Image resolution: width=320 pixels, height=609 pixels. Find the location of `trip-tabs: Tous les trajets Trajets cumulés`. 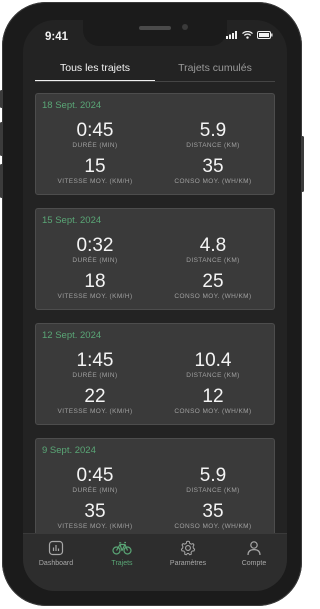

trip-tabs: Tous les trajets Trajets cumulés is located at coordinates (155, 71).